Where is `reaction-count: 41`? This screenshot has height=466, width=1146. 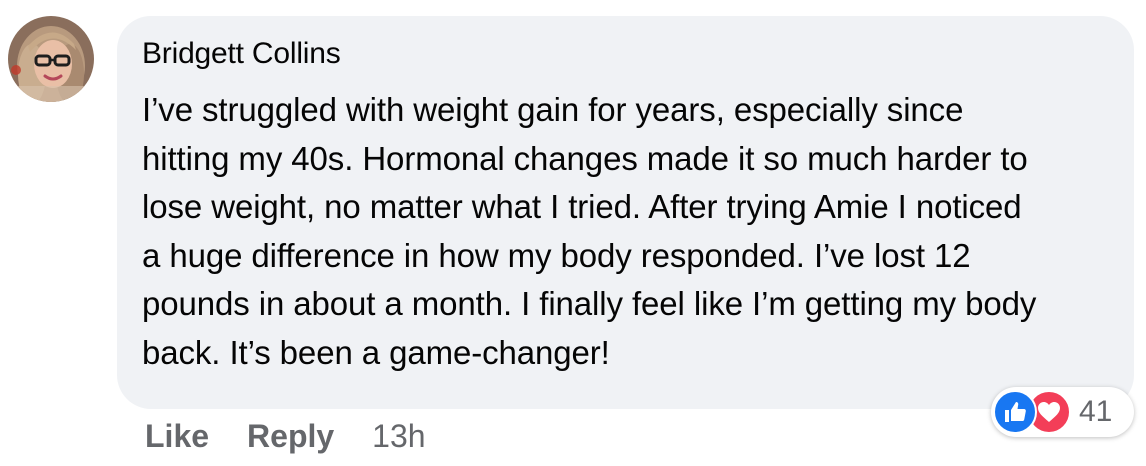
reaction-count: 41 is located at coordinates (1096, 411).